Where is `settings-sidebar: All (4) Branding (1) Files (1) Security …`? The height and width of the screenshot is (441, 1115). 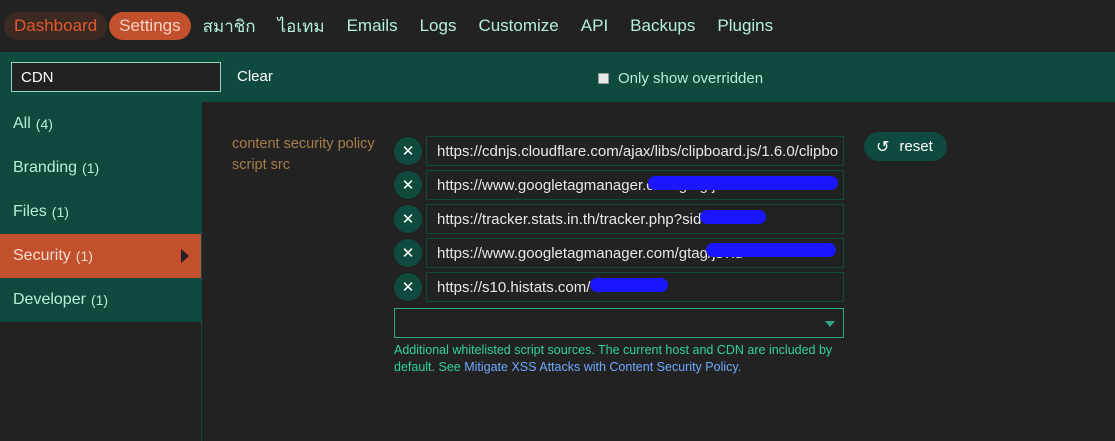
settings-sidebar: All (4) Branding (1) Files (1) Security … is located at coordinates (100, 212).